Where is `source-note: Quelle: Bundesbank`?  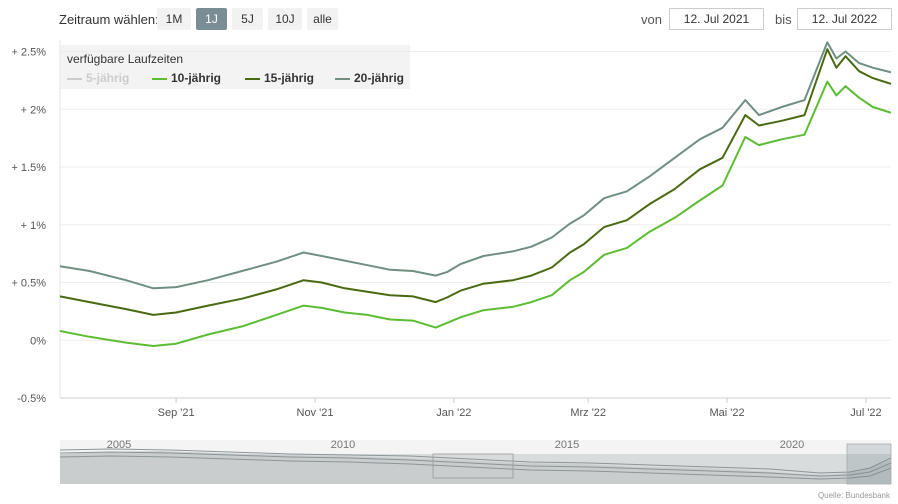 source-note: Quelle: Bundesbank is located at coordinates (853, 495).